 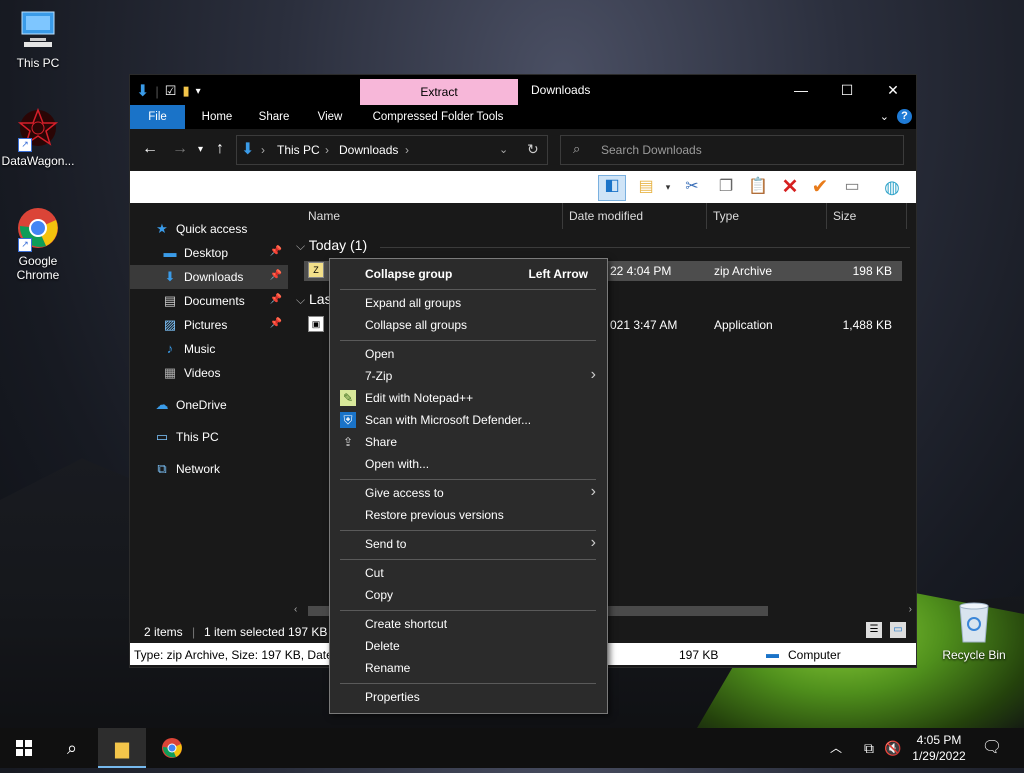 I want to click on menu-item-give-access-to: Give access to ›, so click(x=468, y=493).